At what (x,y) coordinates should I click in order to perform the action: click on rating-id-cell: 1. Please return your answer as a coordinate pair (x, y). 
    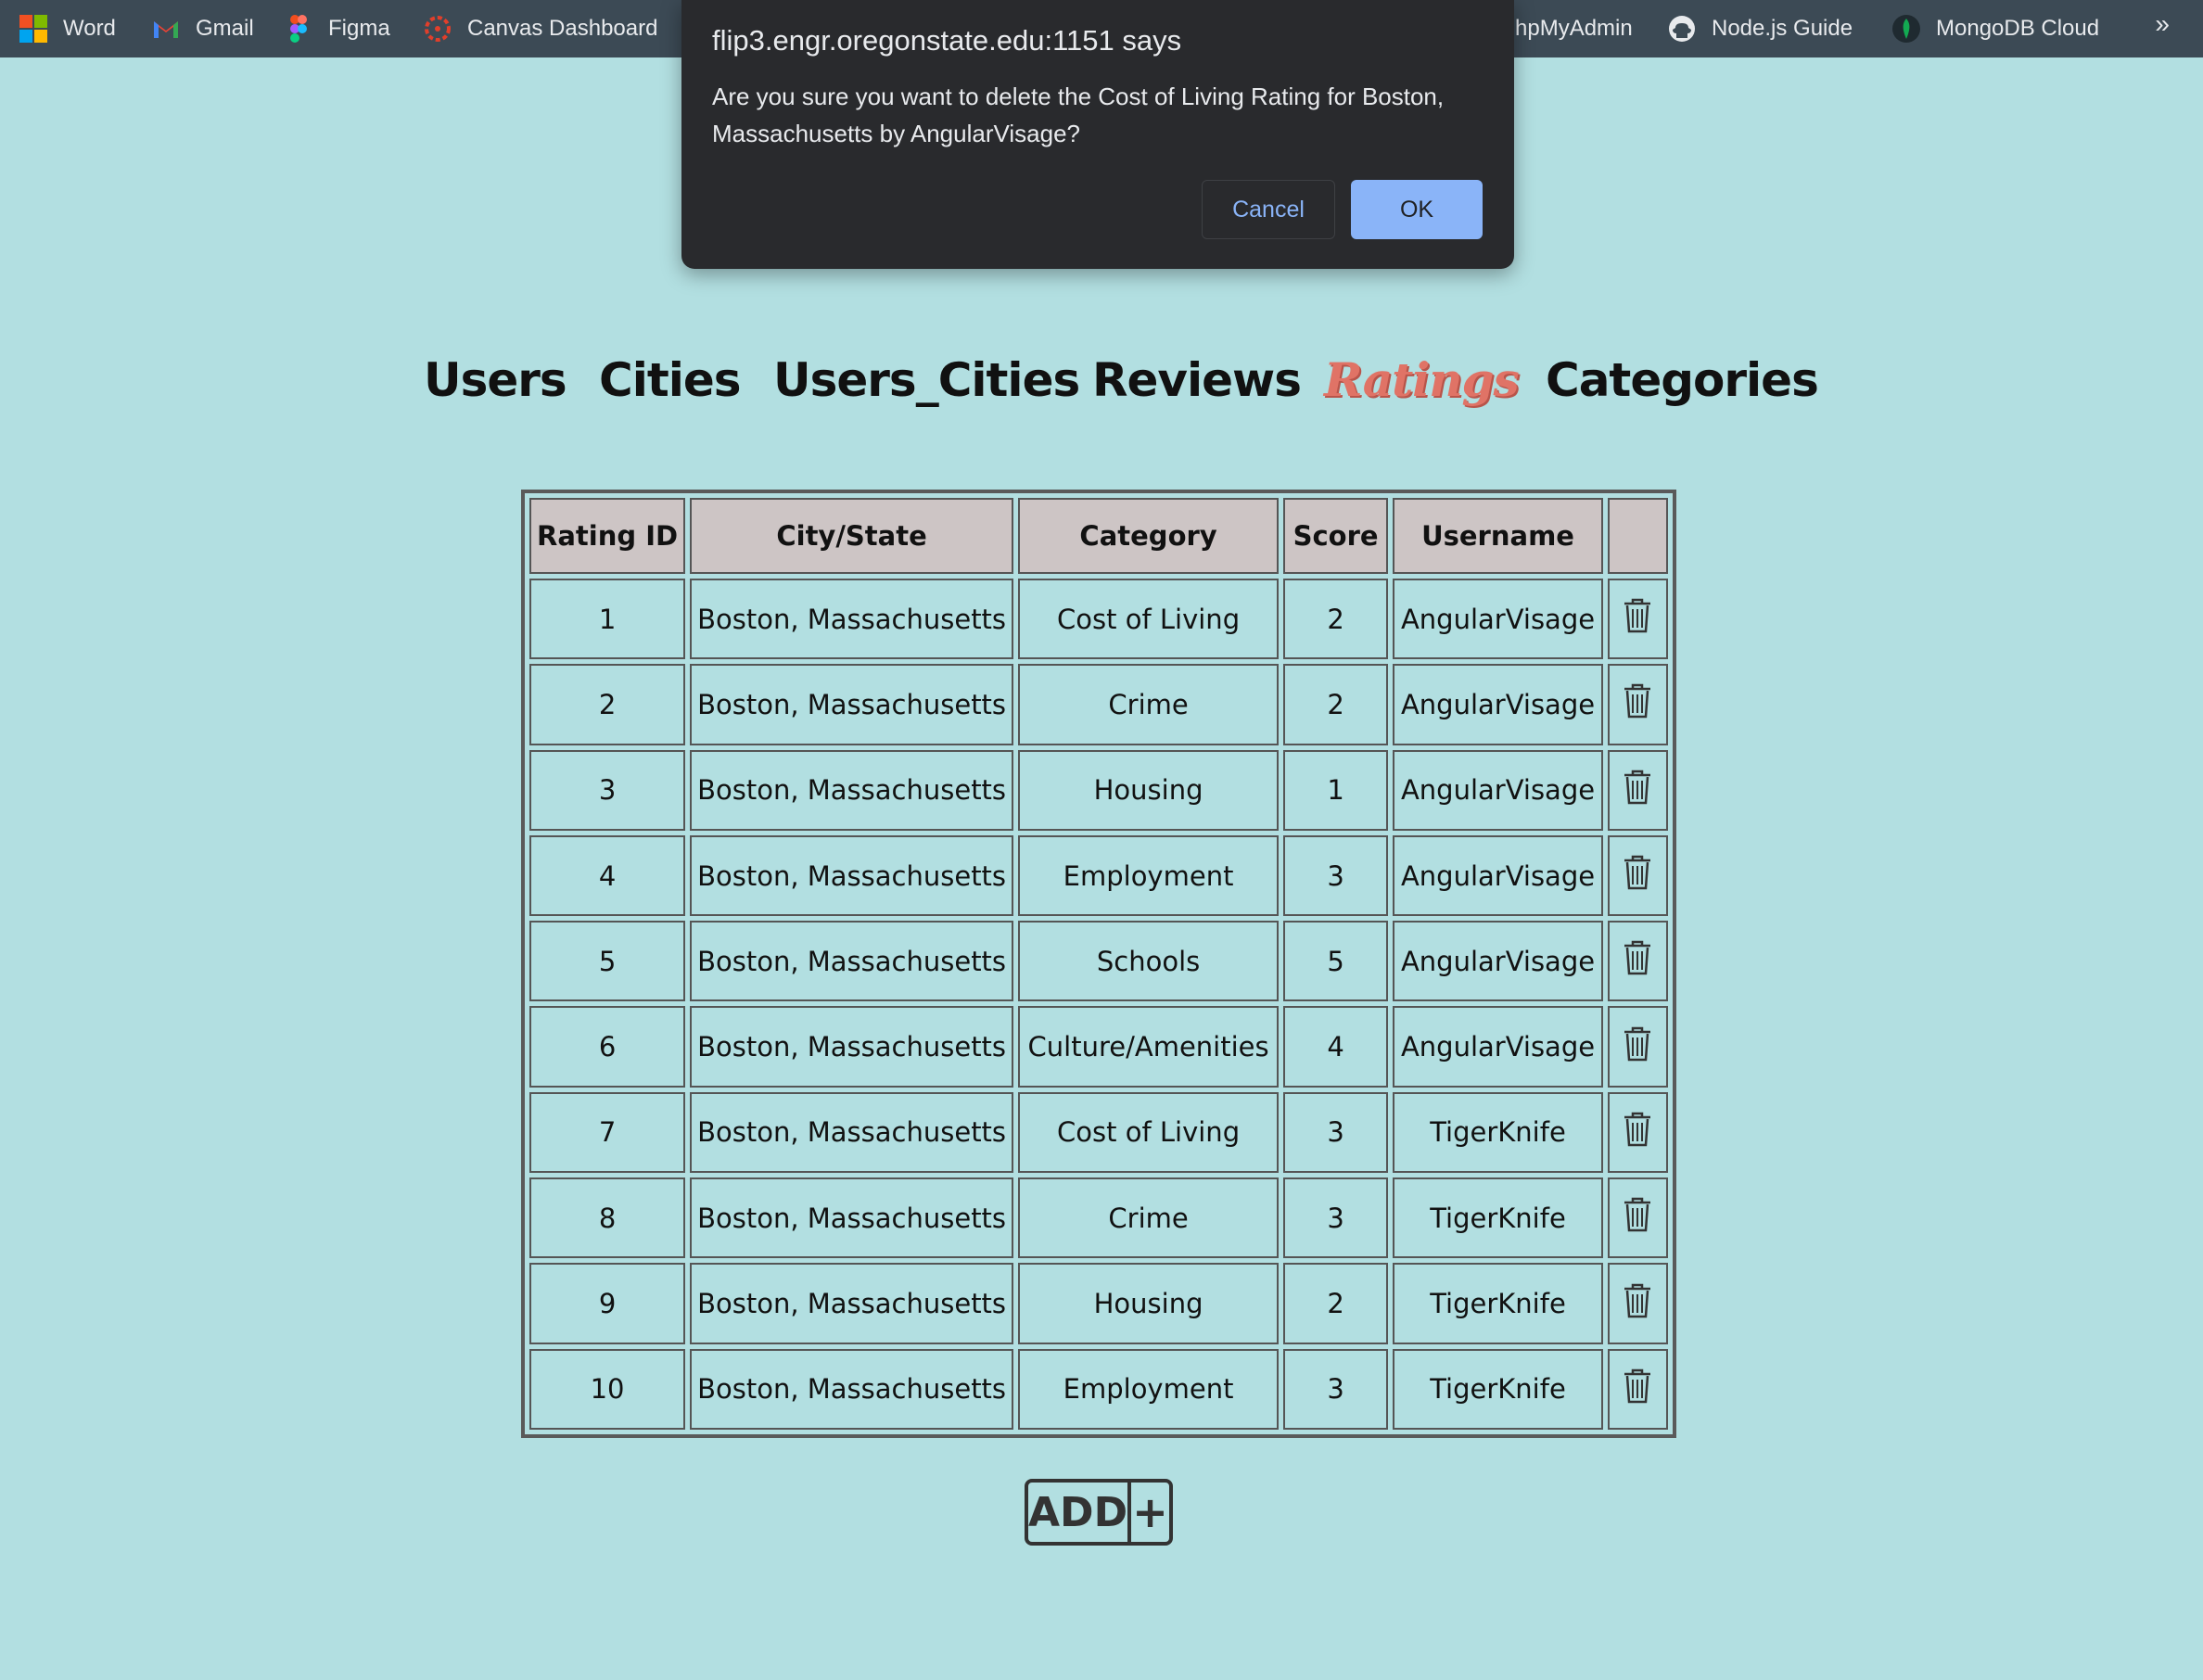
    Looking at the image, I should click on (607, 619).